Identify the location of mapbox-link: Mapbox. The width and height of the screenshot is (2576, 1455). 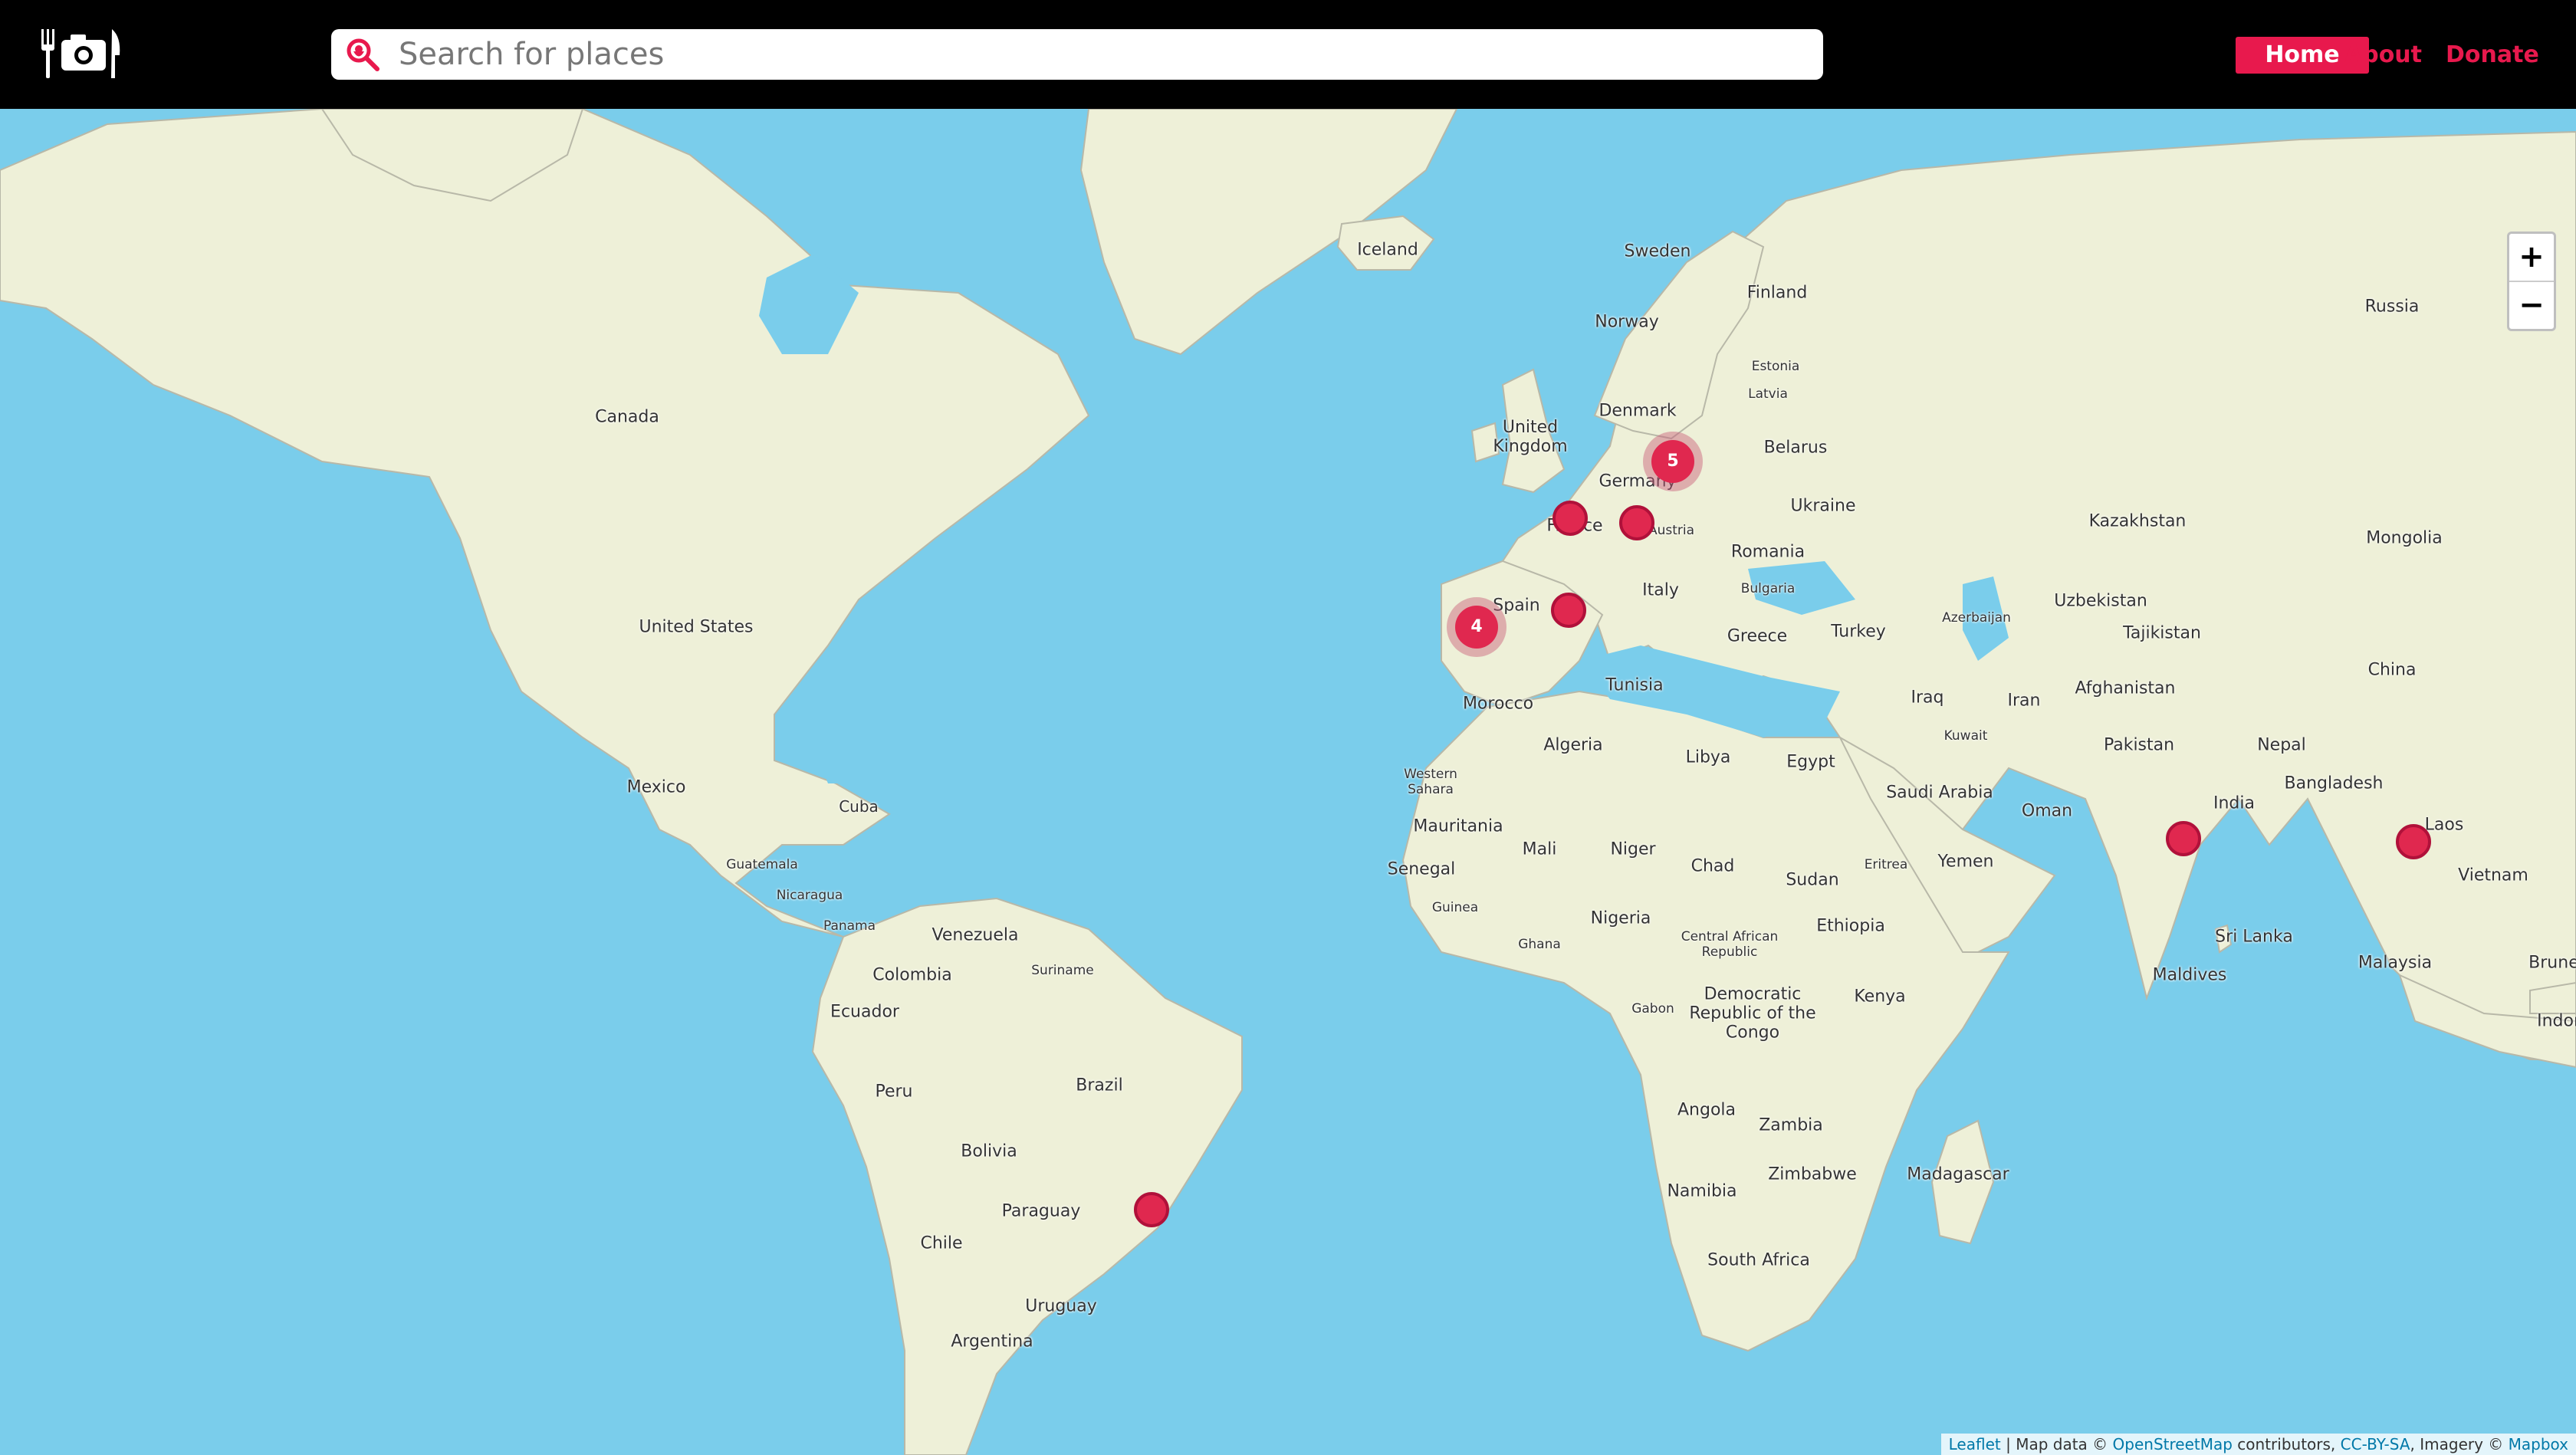
(2538, 1444).